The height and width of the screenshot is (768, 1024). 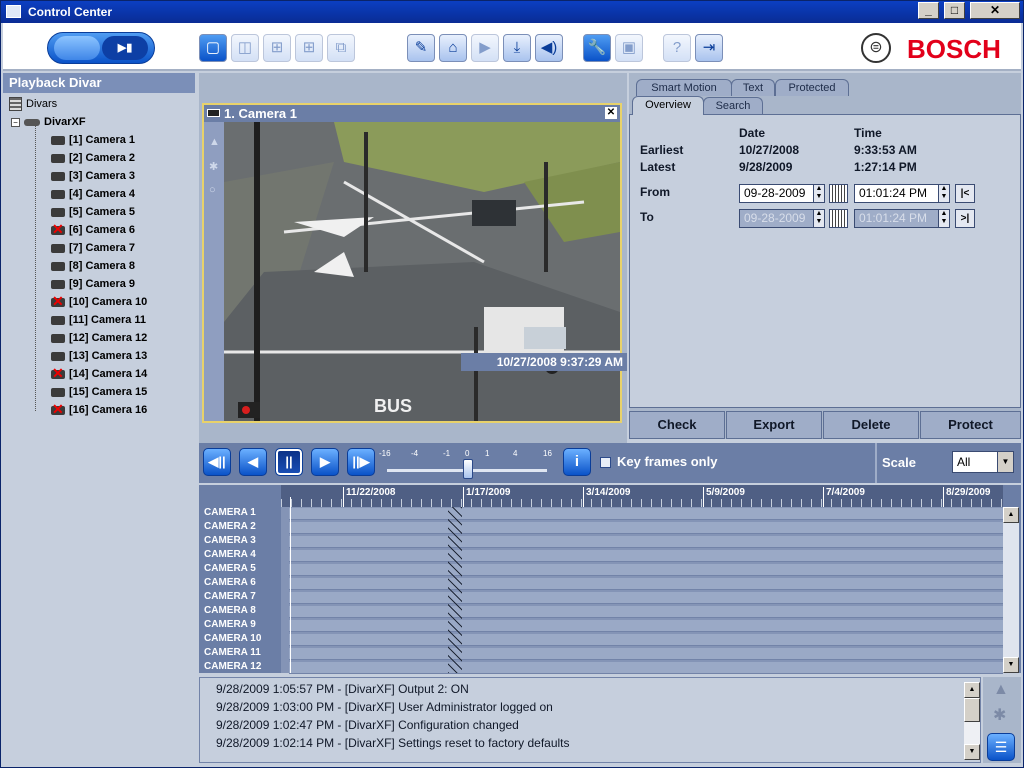 What do you see at coordinates (677, 48) in the screenshot?
I see `help-icon: ?` at bounding box center [677, 48].